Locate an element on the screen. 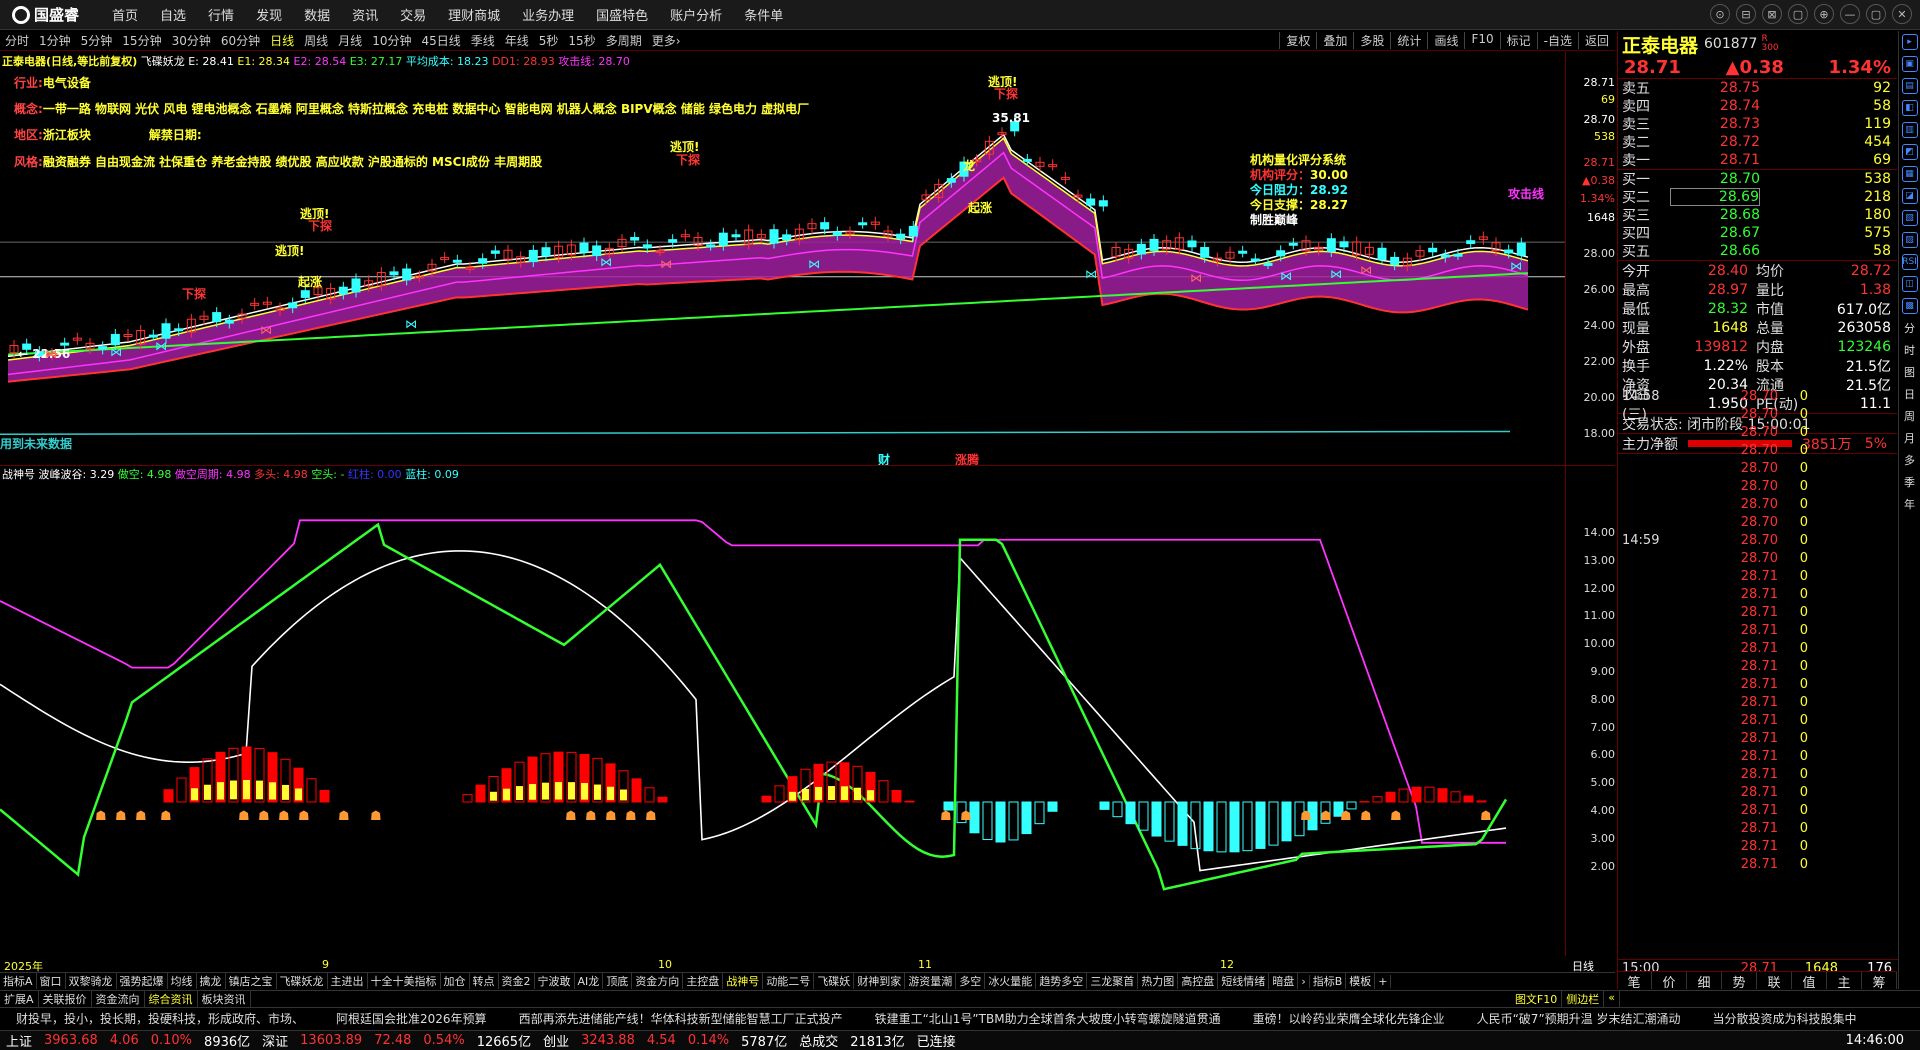  indicator-tab: 飞碟妖 is located at coordinates (834, 981).